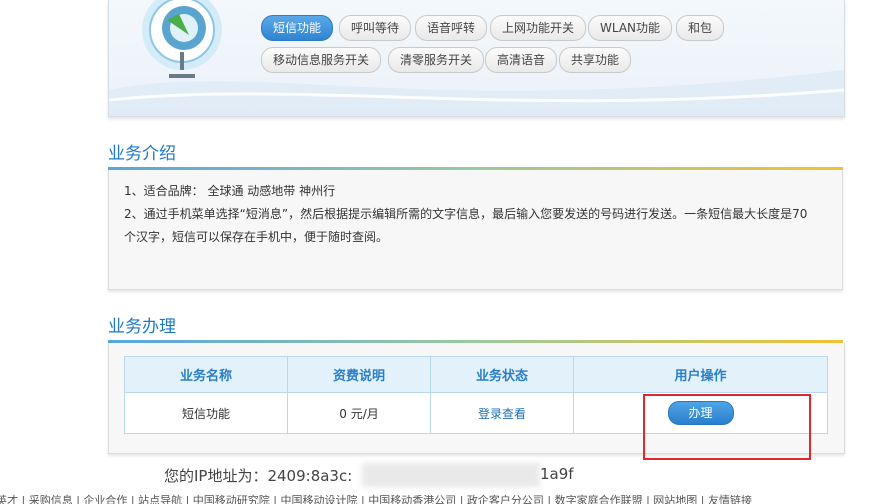  What do you see at coordinates (700, 28) in the screenshot?
I see `tag-hebao: 和包` at bounding box center [700, 28].